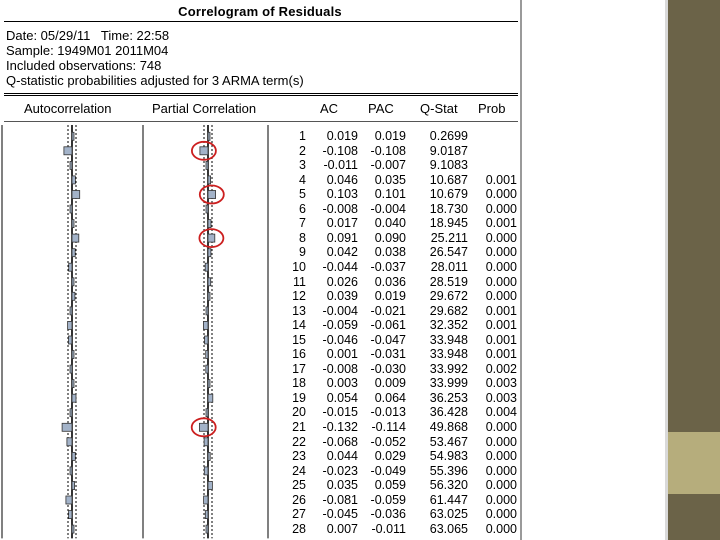 This screenshot has width=720, height=540. Describe the element at coordinates (501, 368) in the screenshot. I see `prob-cell: 0.002` at that location.